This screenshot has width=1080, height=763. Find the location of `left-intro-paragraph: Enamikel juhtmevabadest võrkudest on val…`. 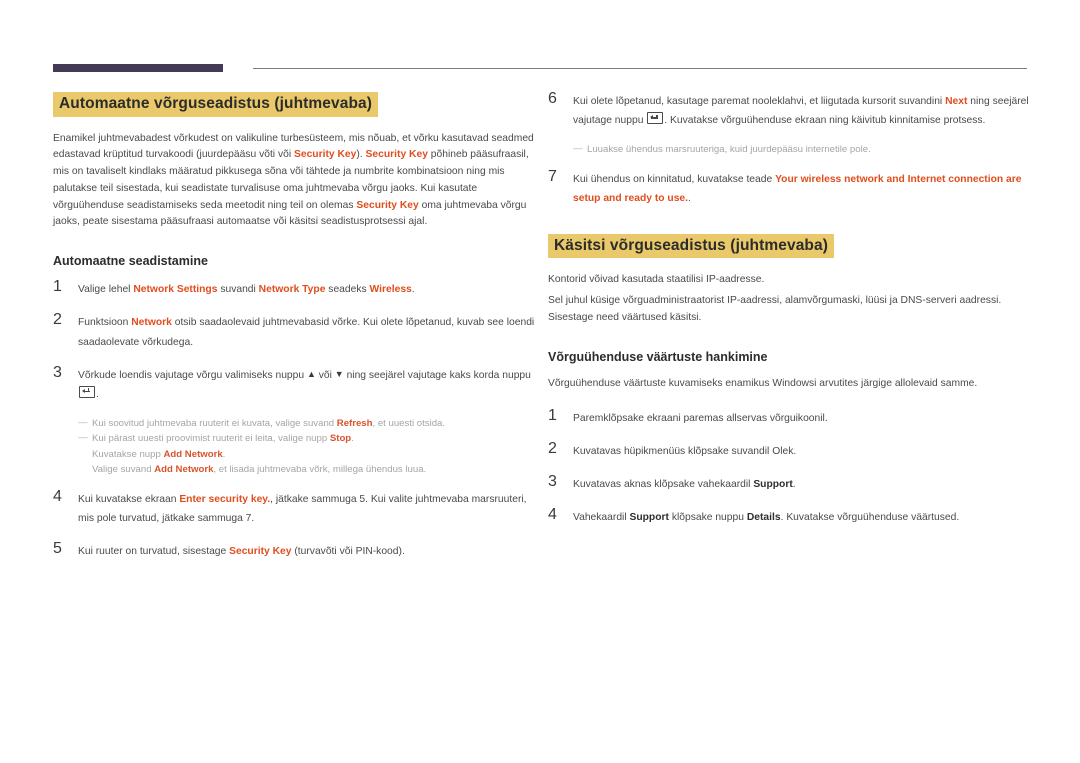

left-intro-paragraph: Enamikel juhtmevabadest võrkudest on val… is located at coordinates (296, 181).